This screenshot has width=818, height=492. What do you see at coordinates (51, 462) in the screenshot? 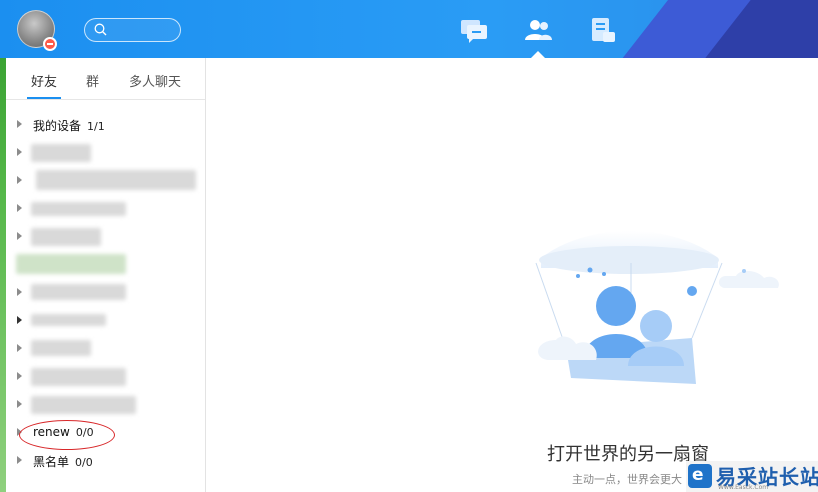
I see `group-label: 黑名单` at bounding box center [51, 462].